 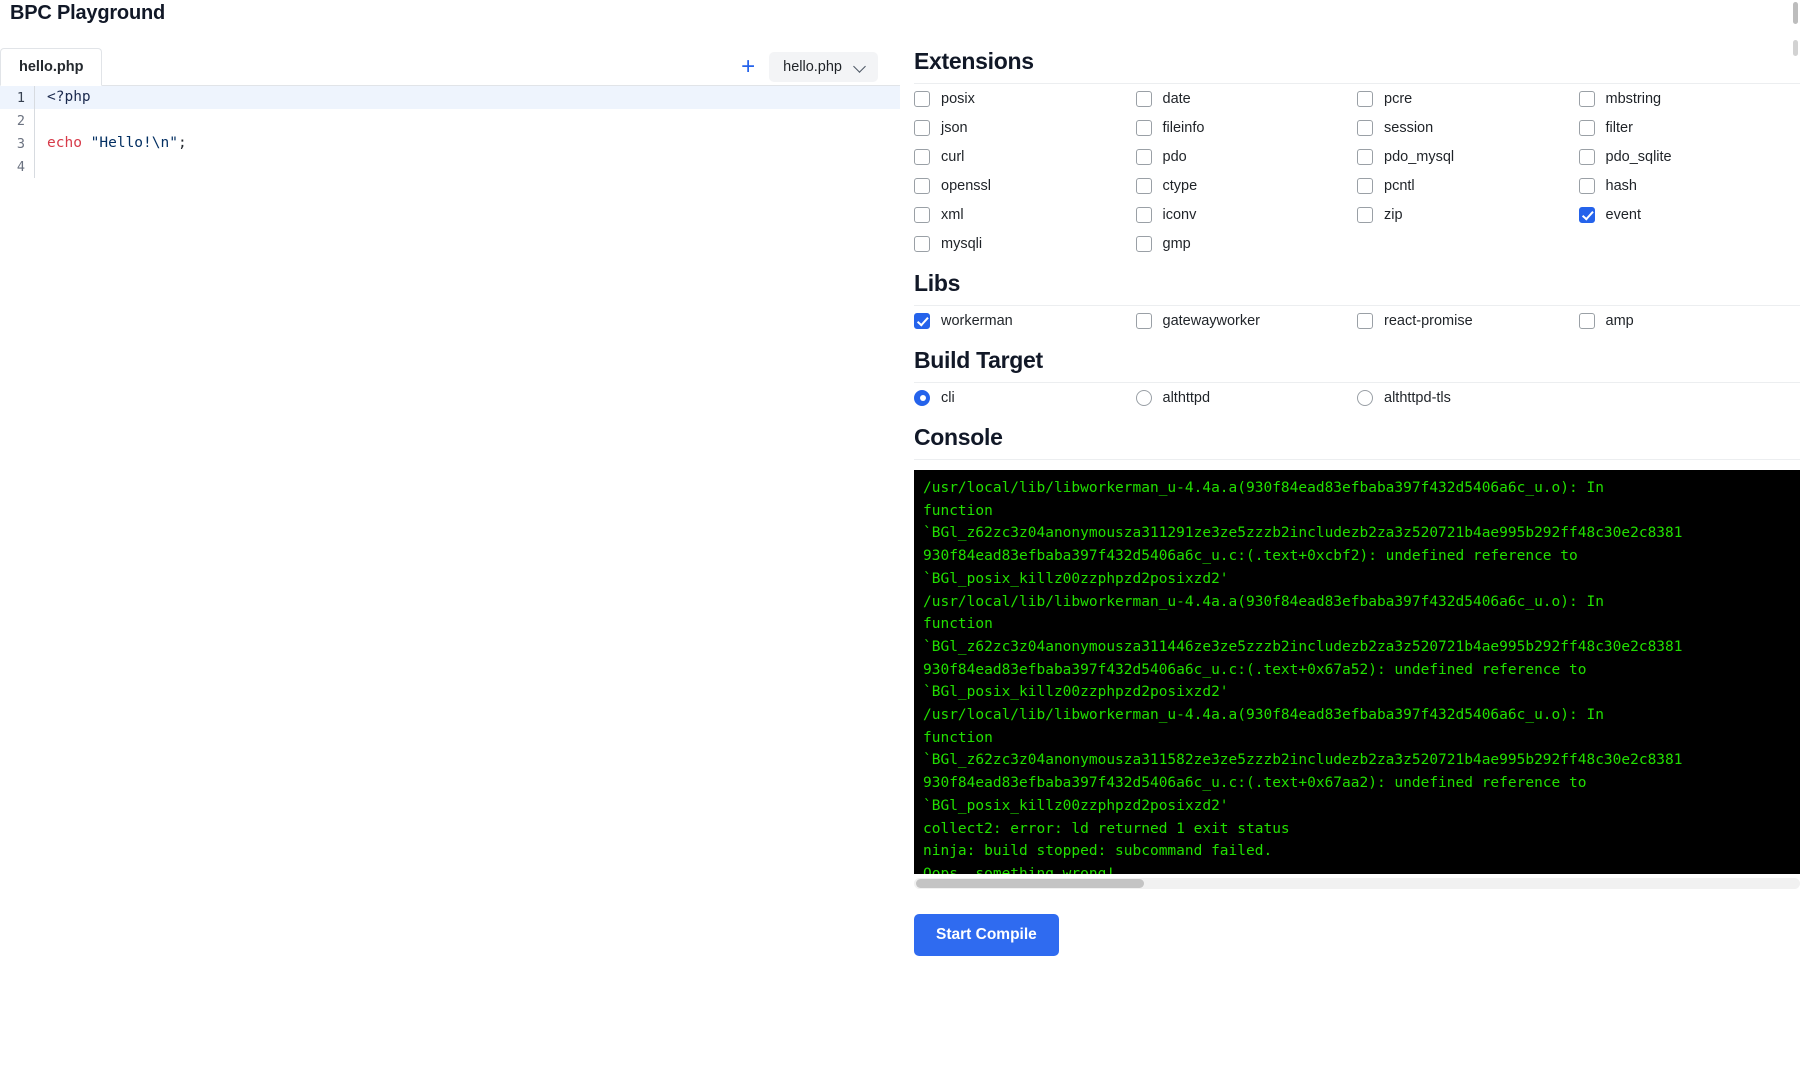 What do you see at coordinates (1689, 98) in the screenshot?
I see `extension-mbstring: mbstring` at bounding box center [1689, 98].